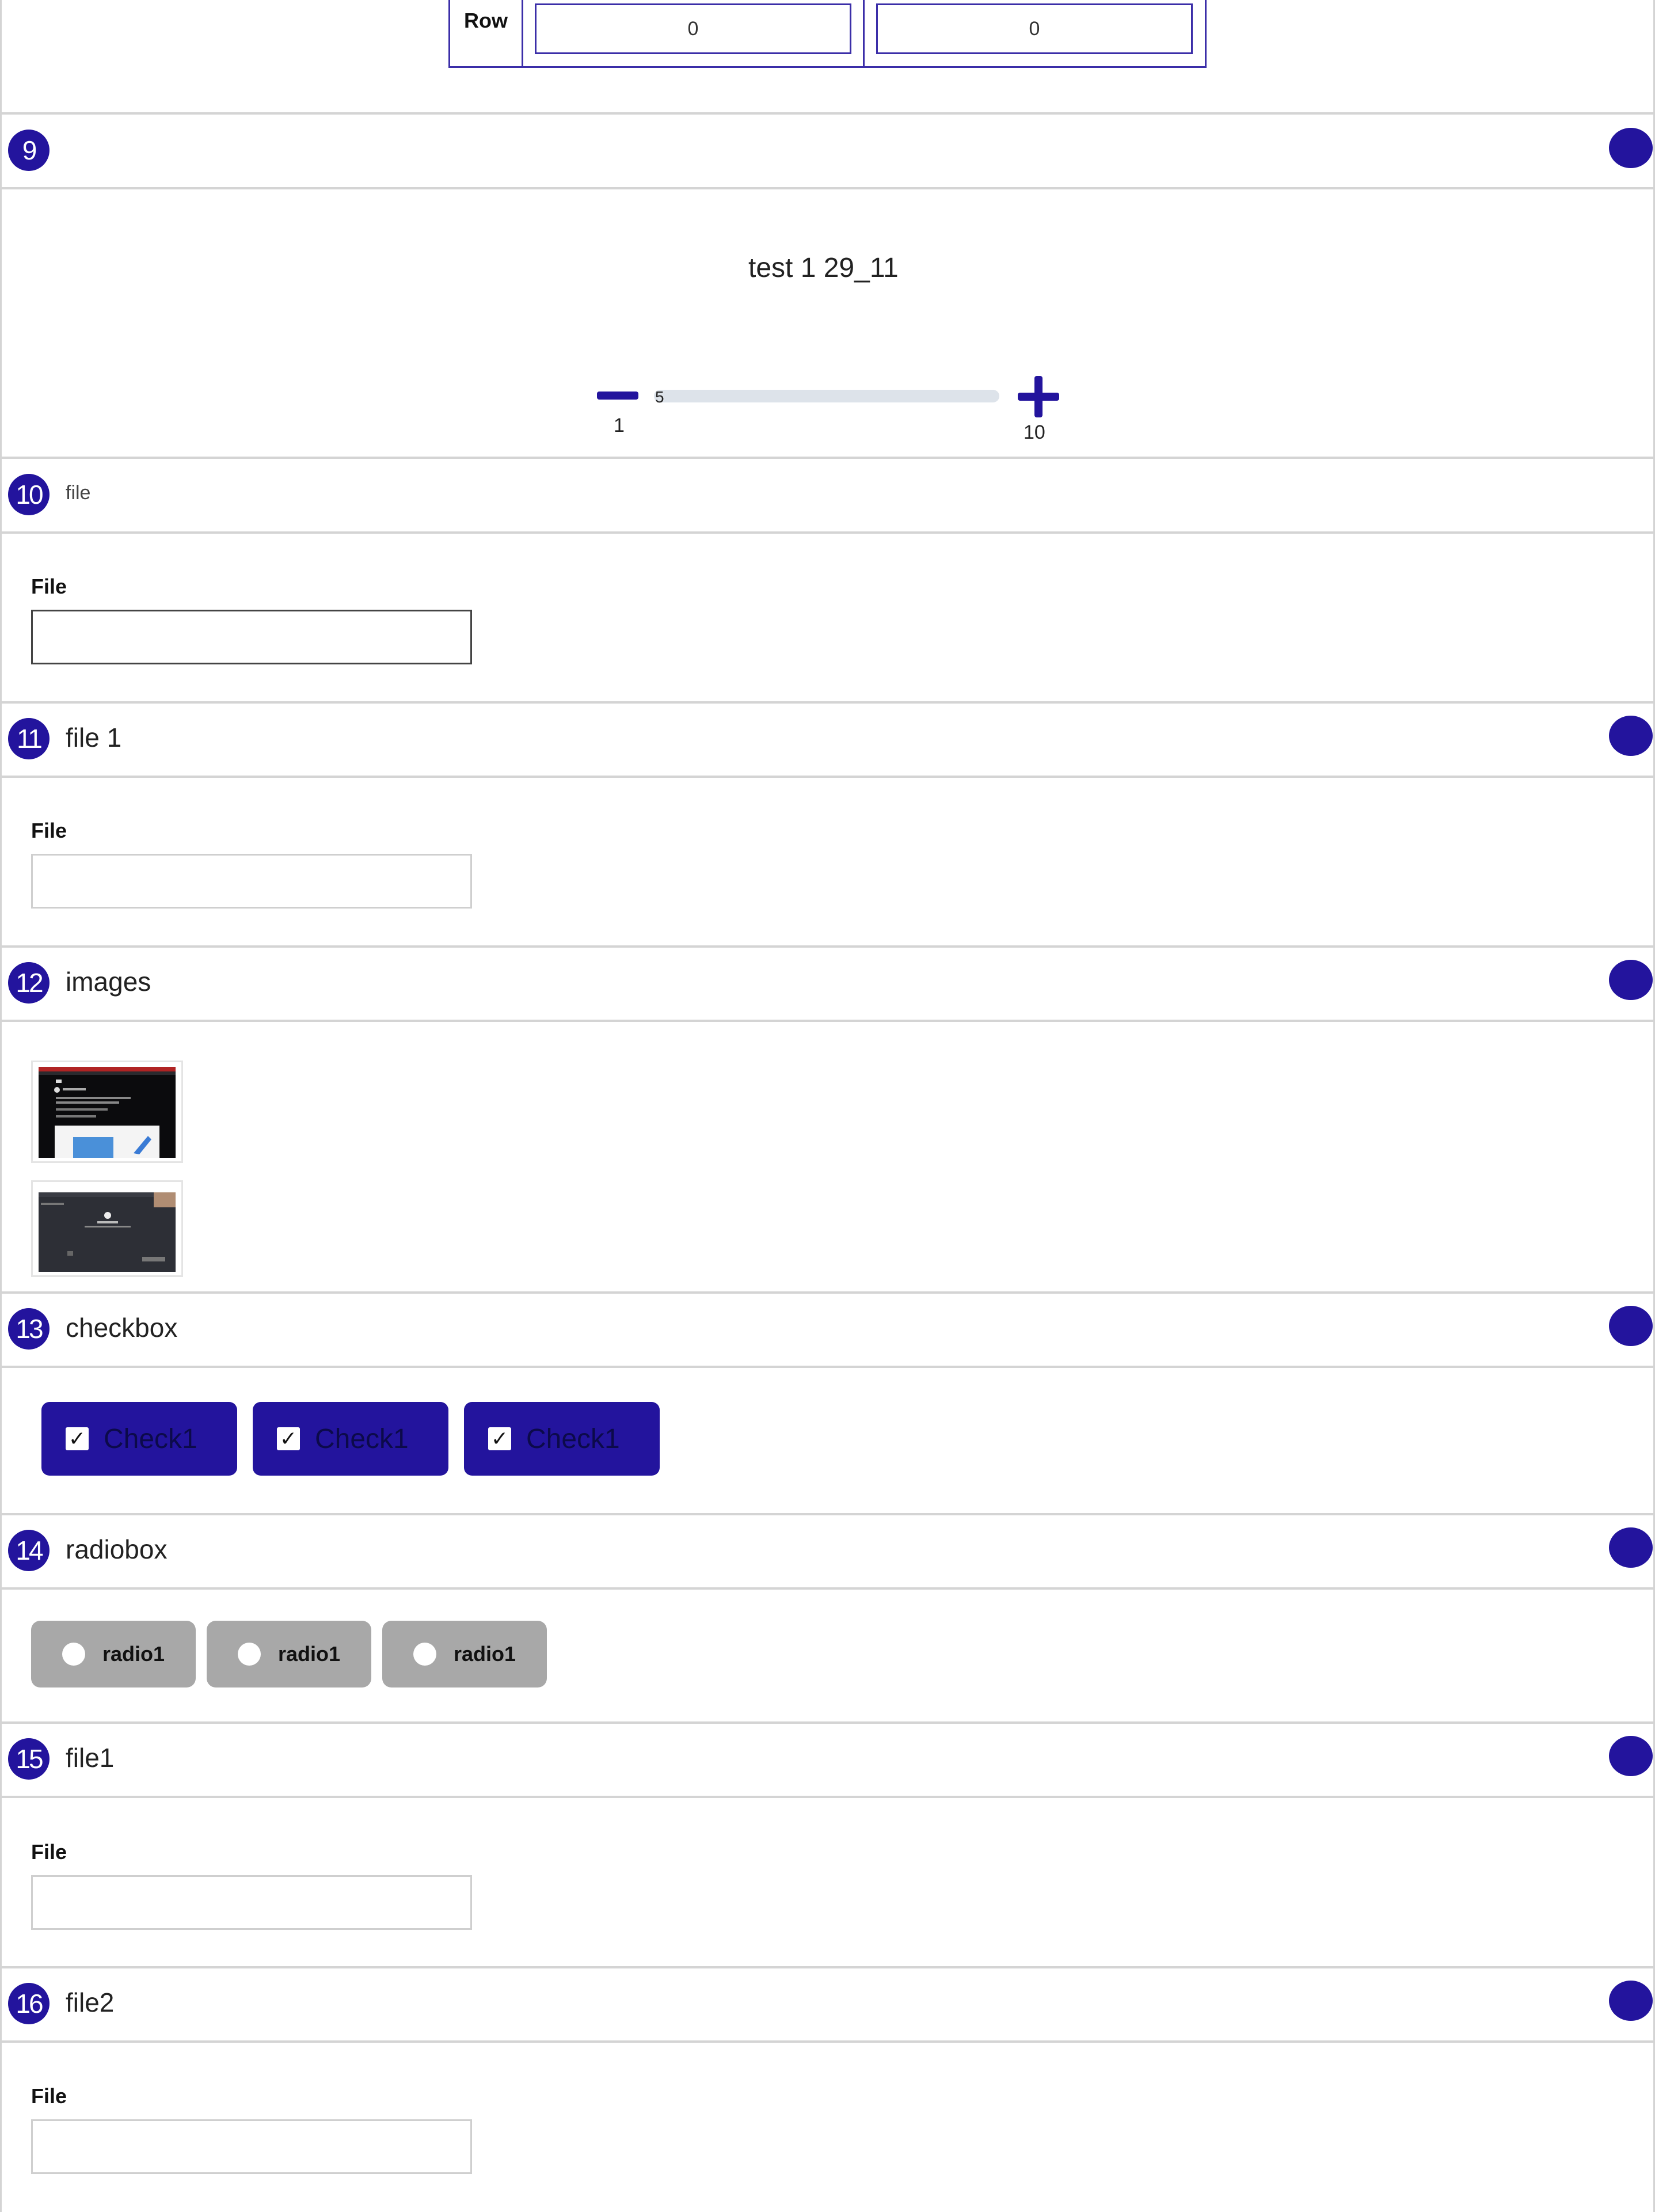  I want to click on left-border, so click(1, 1106).